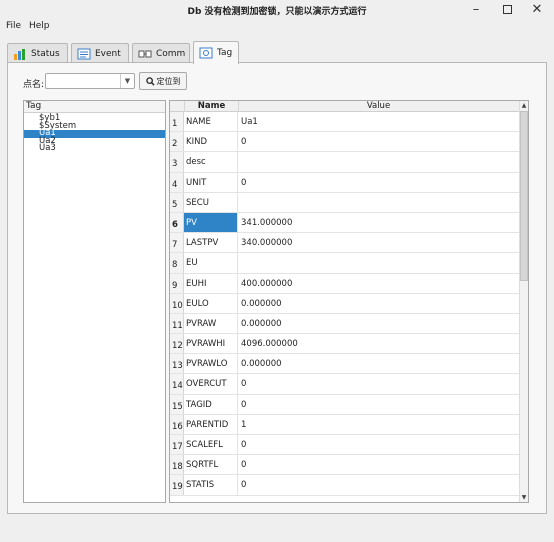 The image size is (554, 542). What do you see at coordinates (379, 343) in the screenshot?
I see `row-value: 4096.000000` at bounding box center [379, 343].